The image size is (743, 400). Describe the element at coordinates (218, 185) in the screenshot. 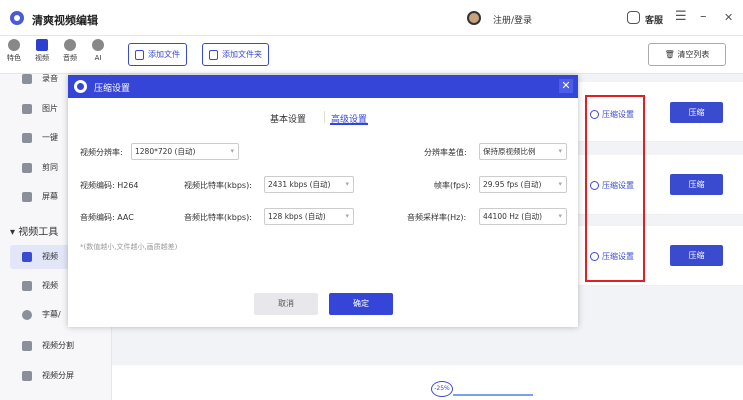

I see `video-bitrate-label: 视频比特率(kbps):` at that location.